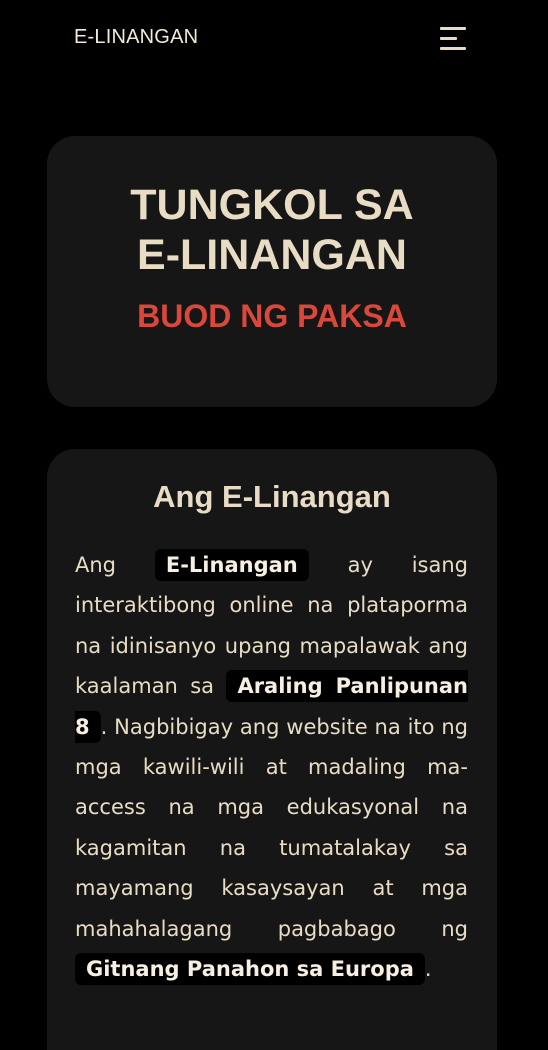 The height and width of the screenshot is (1050, 548). I want to click on about-text-part-4: ., so click(428, 969).